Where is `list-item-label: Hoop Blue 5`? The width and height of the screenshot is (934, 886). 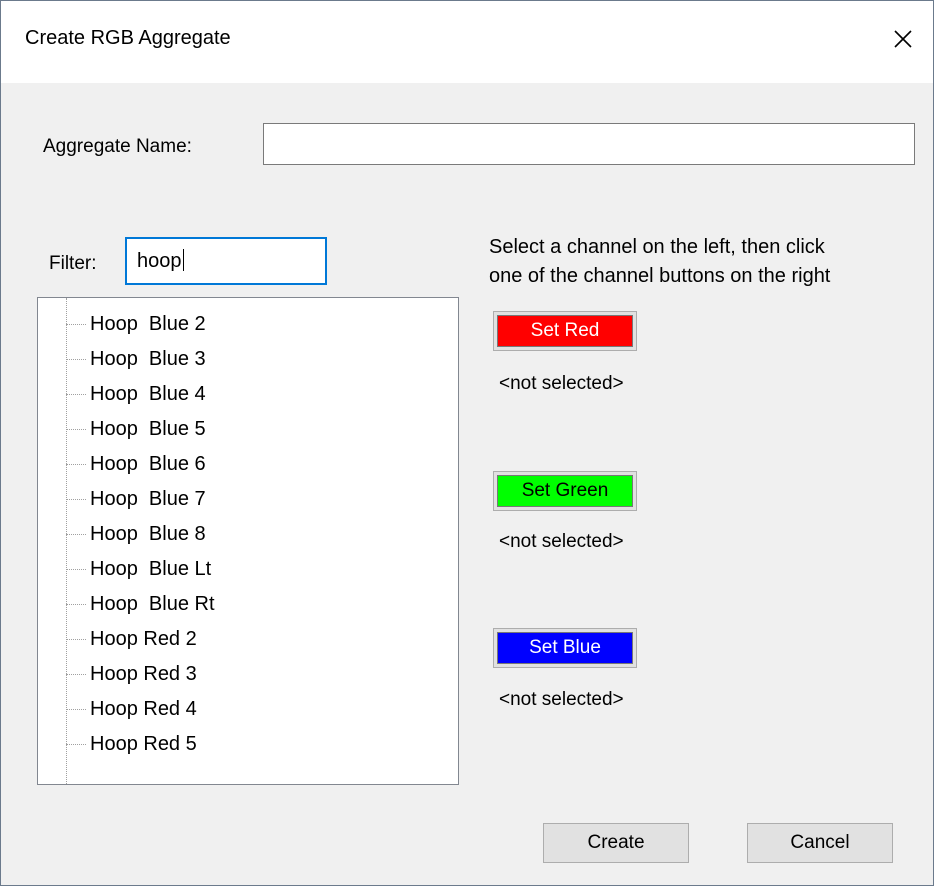
list-item-label: Hoop Blue 5 is located at coordinates (148, 428).